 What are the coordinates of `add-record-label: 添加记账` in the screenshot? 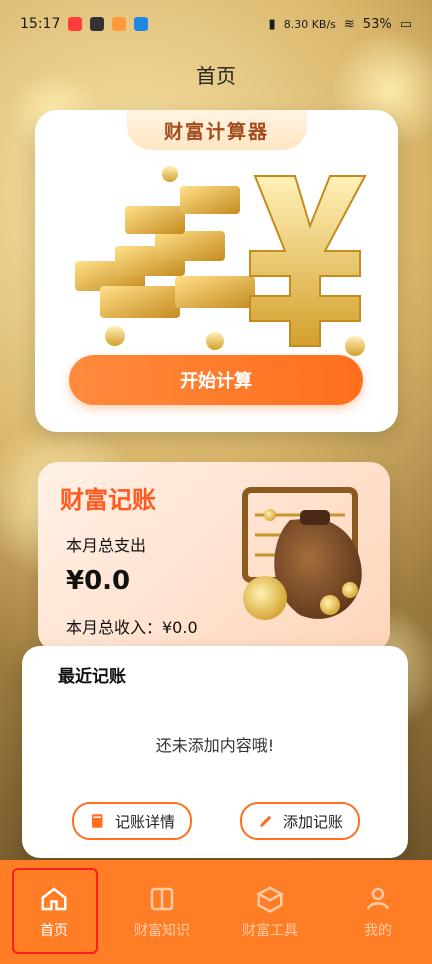 It's located at (312, 821).